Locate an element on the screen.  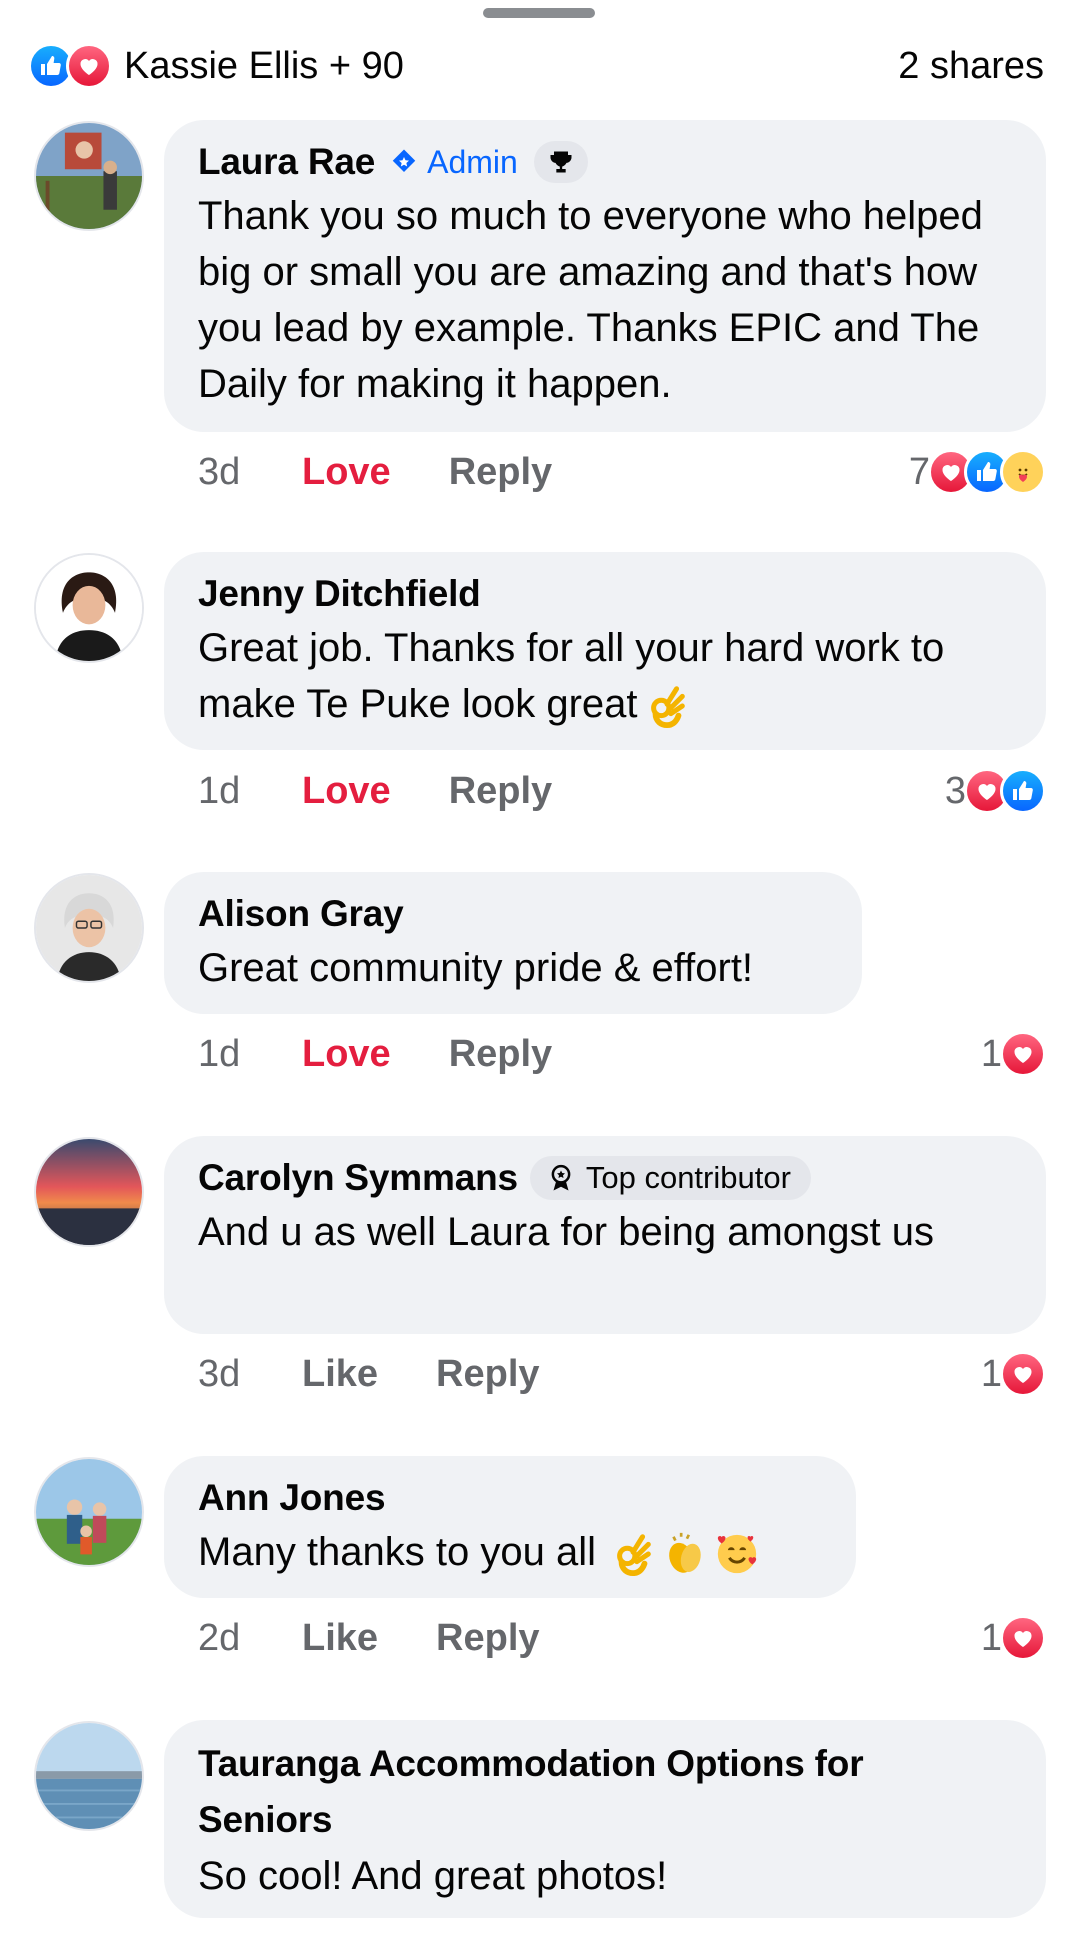
comment-actions: 2d Like Reply is located at coordinates (398, 1638).